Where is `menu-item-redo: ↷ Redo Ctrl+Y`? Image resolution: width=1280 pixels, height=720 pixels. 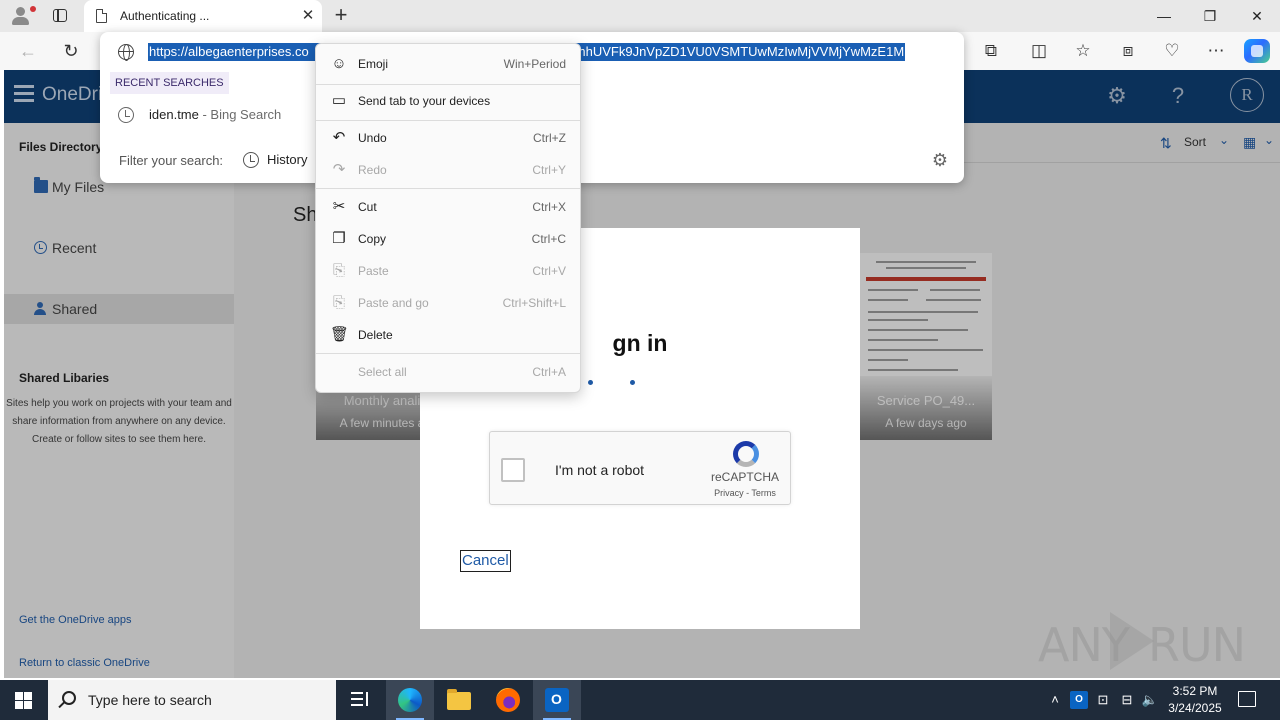 menu-item-redo: ↷ Redo Ctrl+Y is located at coordinates (448, 170).